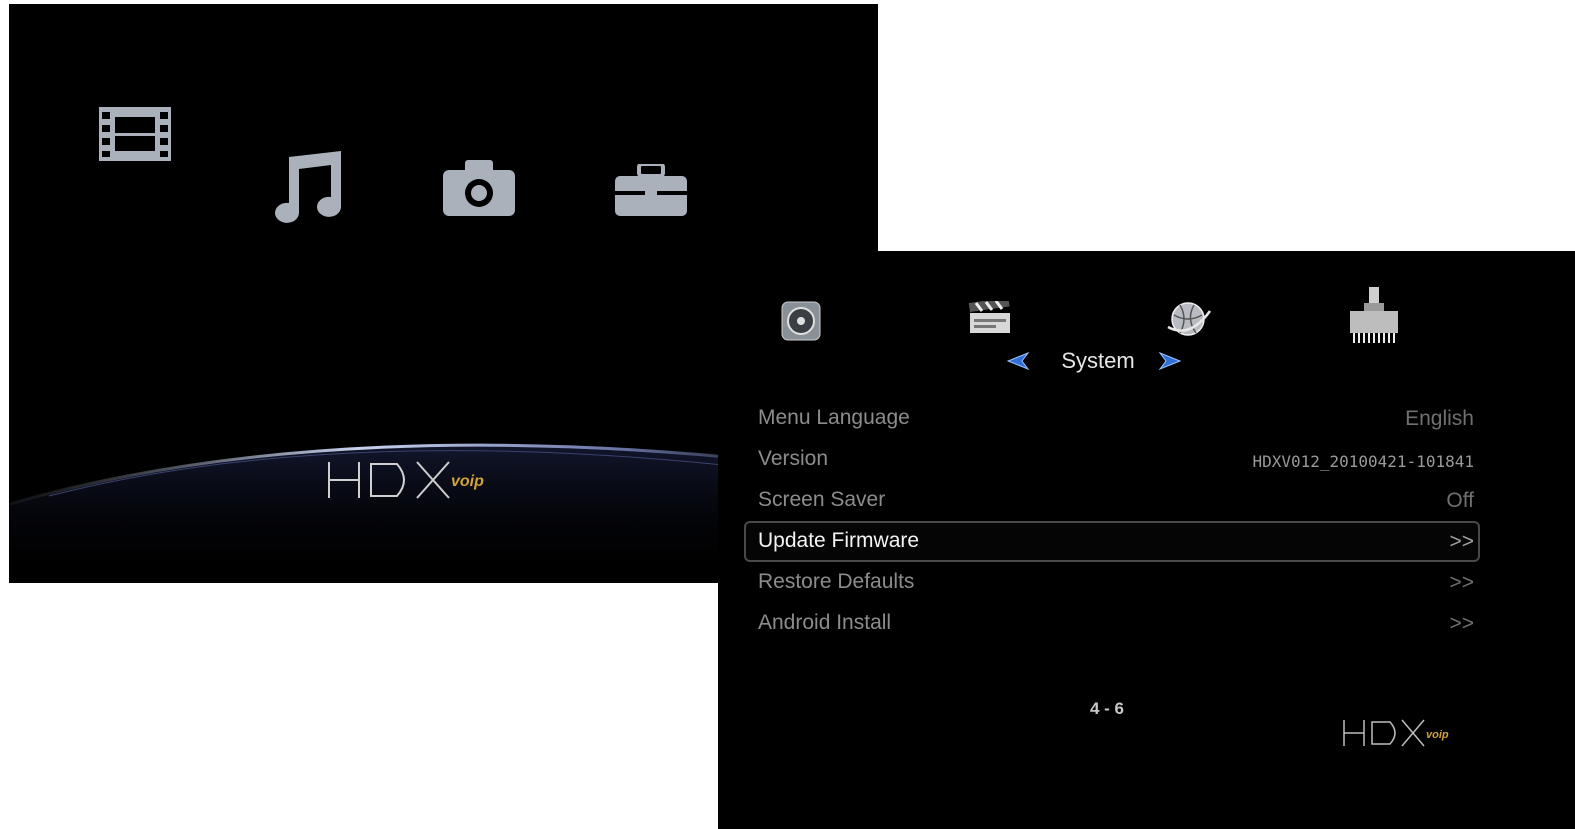 Image resolution: width=1575 pixels, height=829 pixels. What do you see at coordinates (1112, 582) in the screenshot?
I see `menu-item-restore-defaults: Restore Defaults >>` at bounding box center [1112, 582].